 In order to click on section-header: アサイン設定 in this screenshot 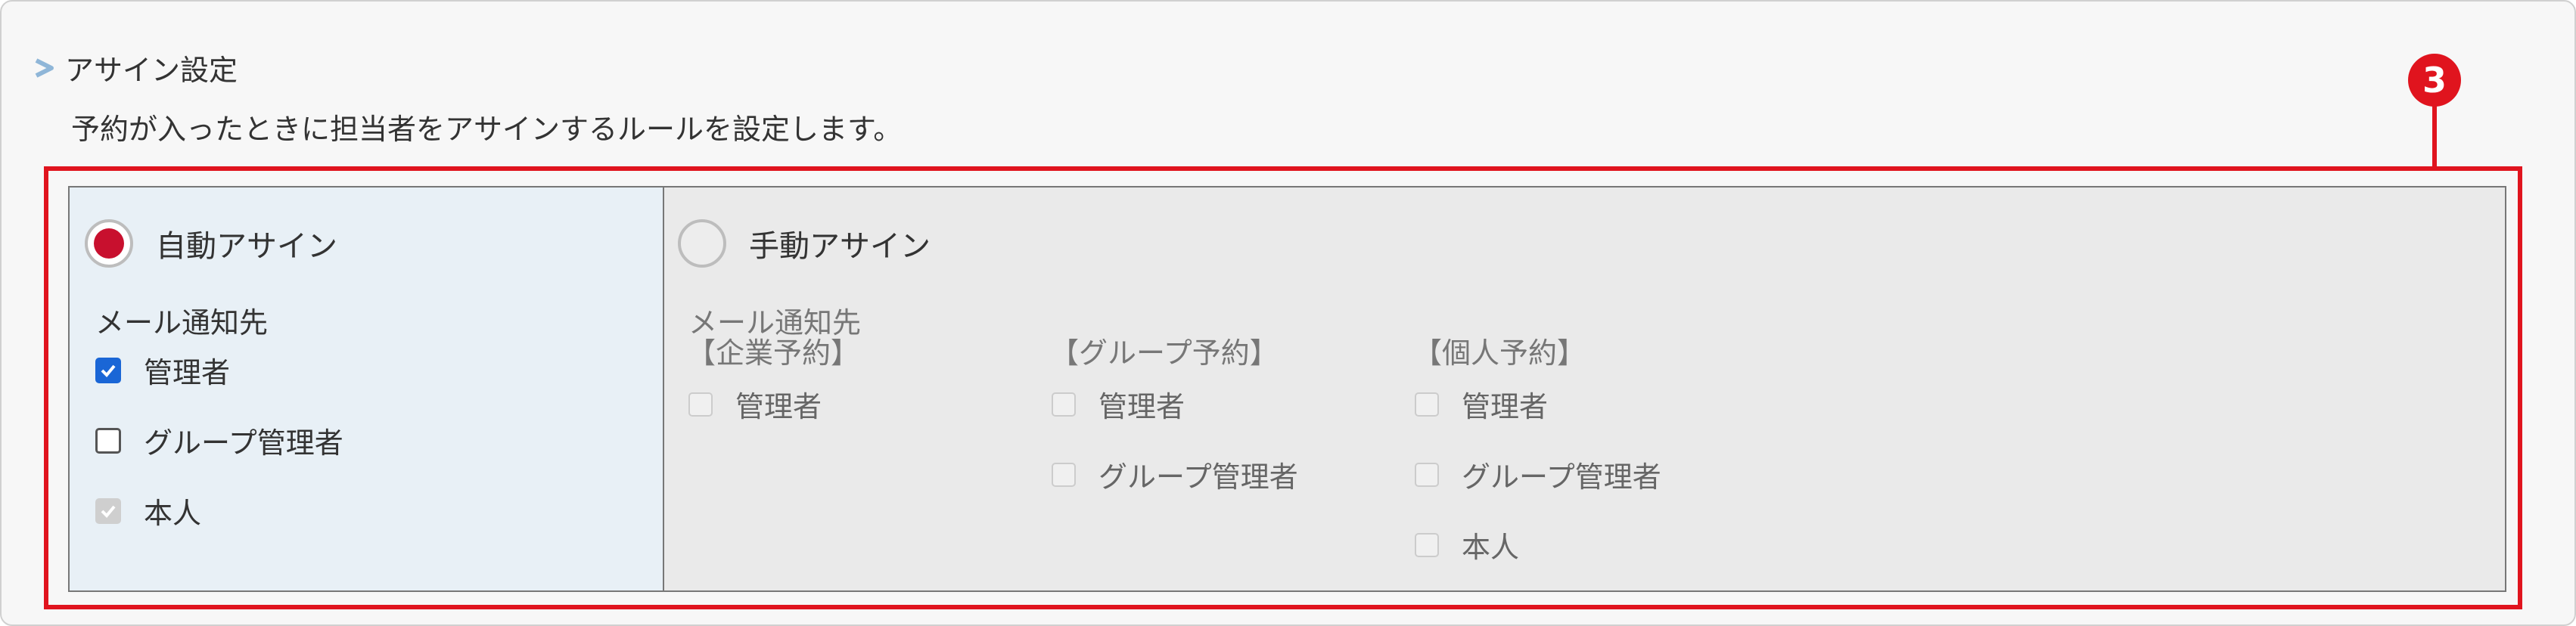, I will do `click(135, 67)`.